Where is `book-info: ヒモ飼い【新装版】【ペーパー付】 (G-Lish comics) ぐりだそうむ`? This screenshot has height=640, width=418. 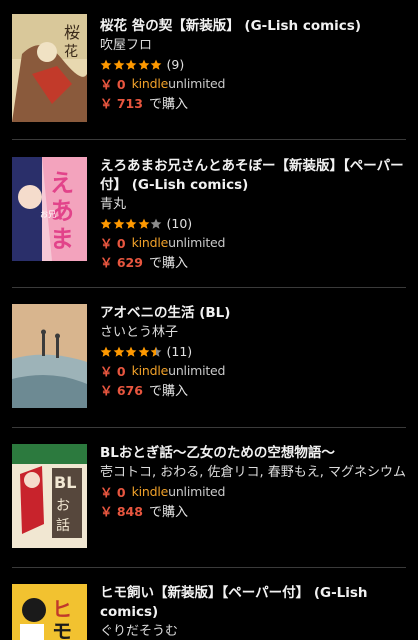 book-info: ヒモ飼い【新装版】【ペーパー付】 (G-Lish comics) ぐりだそうむ is located at coordinates (254, 612).